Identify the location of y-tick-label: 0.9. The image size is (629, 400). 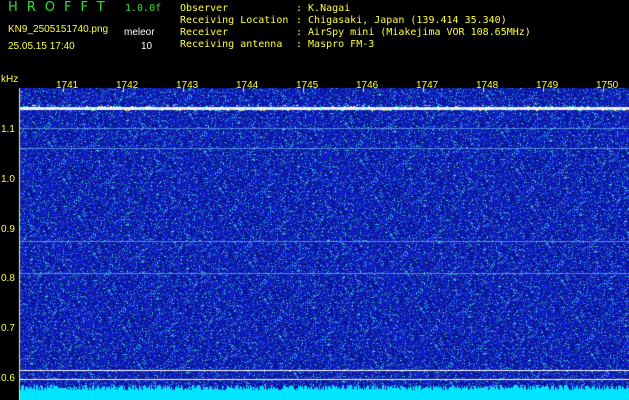
(8, 229).